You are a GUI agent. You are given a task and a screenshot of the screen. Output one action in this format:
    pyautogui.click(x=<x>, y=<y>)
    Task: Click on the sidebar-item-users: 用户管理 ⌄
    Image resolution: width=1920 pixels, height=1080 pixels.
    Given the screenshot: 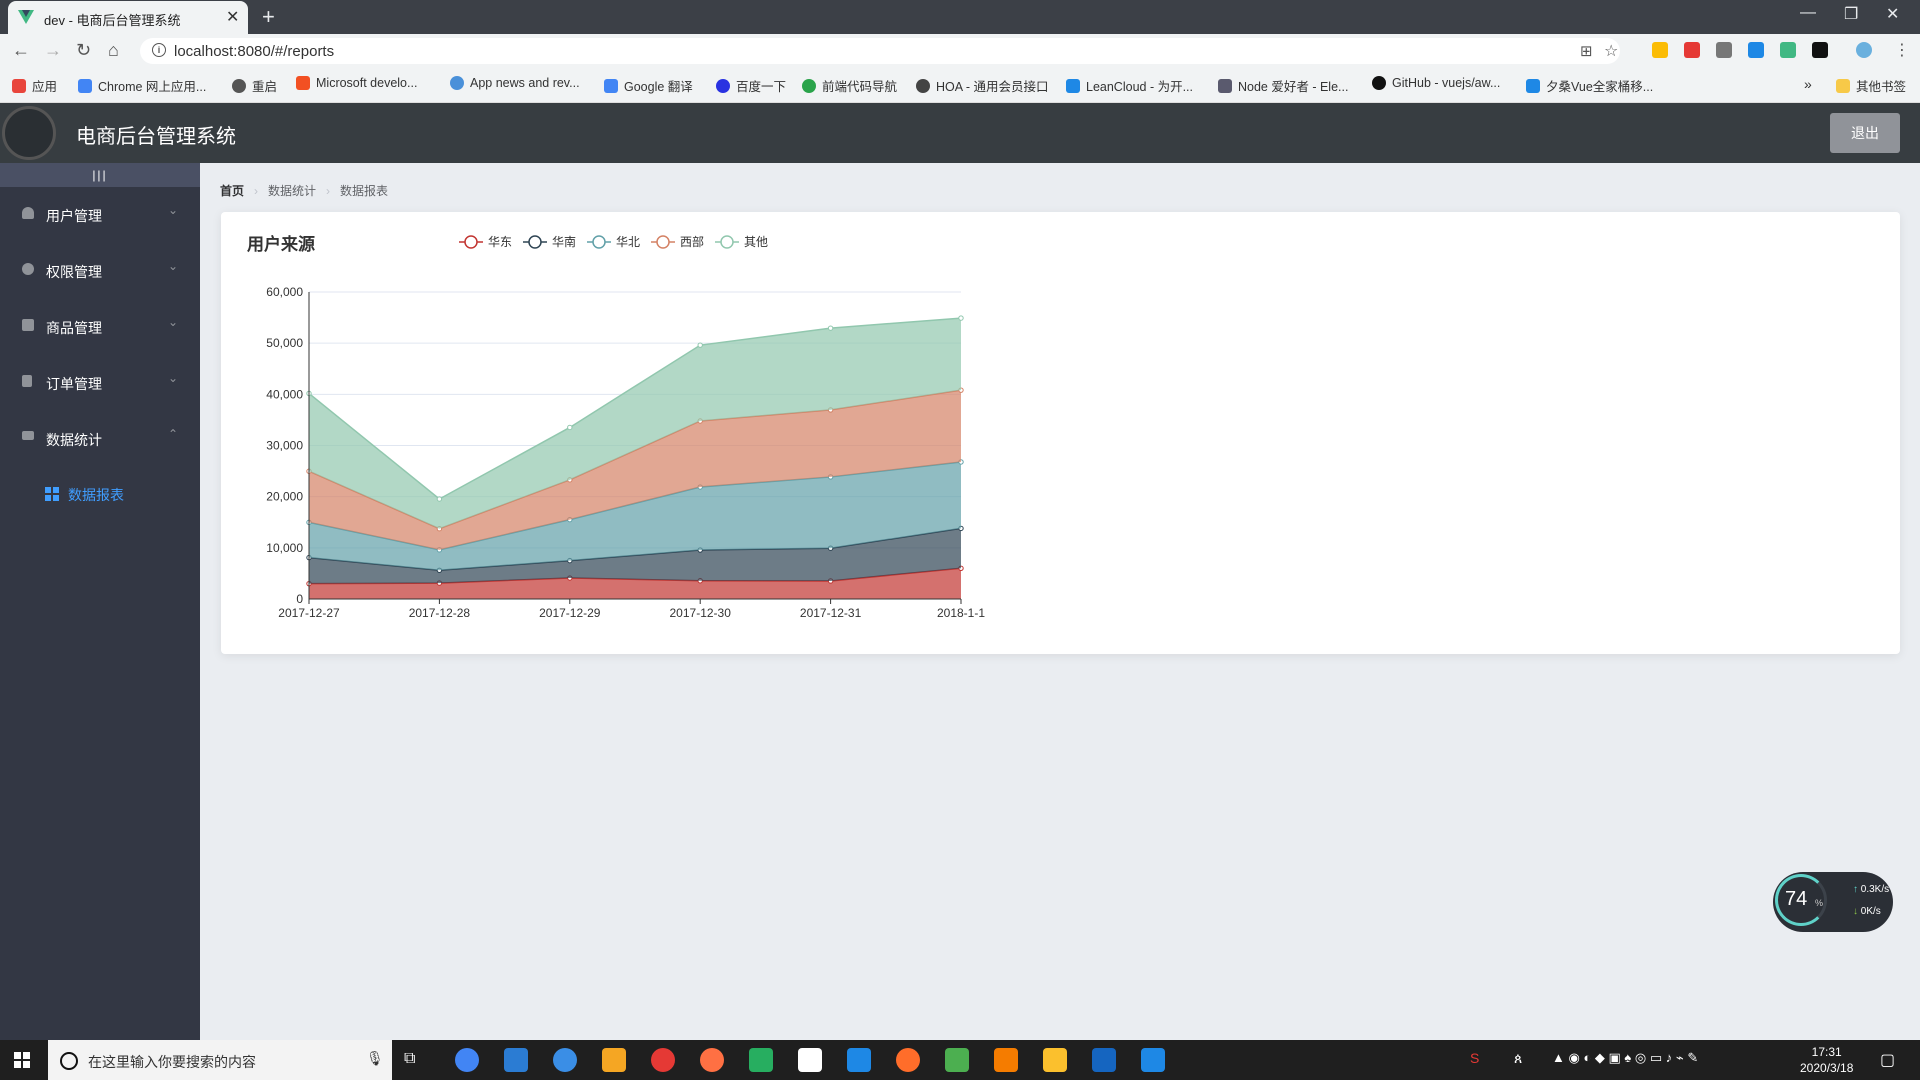 What is the action you would take?
    pyautogui.click(x=100, y=215)
    